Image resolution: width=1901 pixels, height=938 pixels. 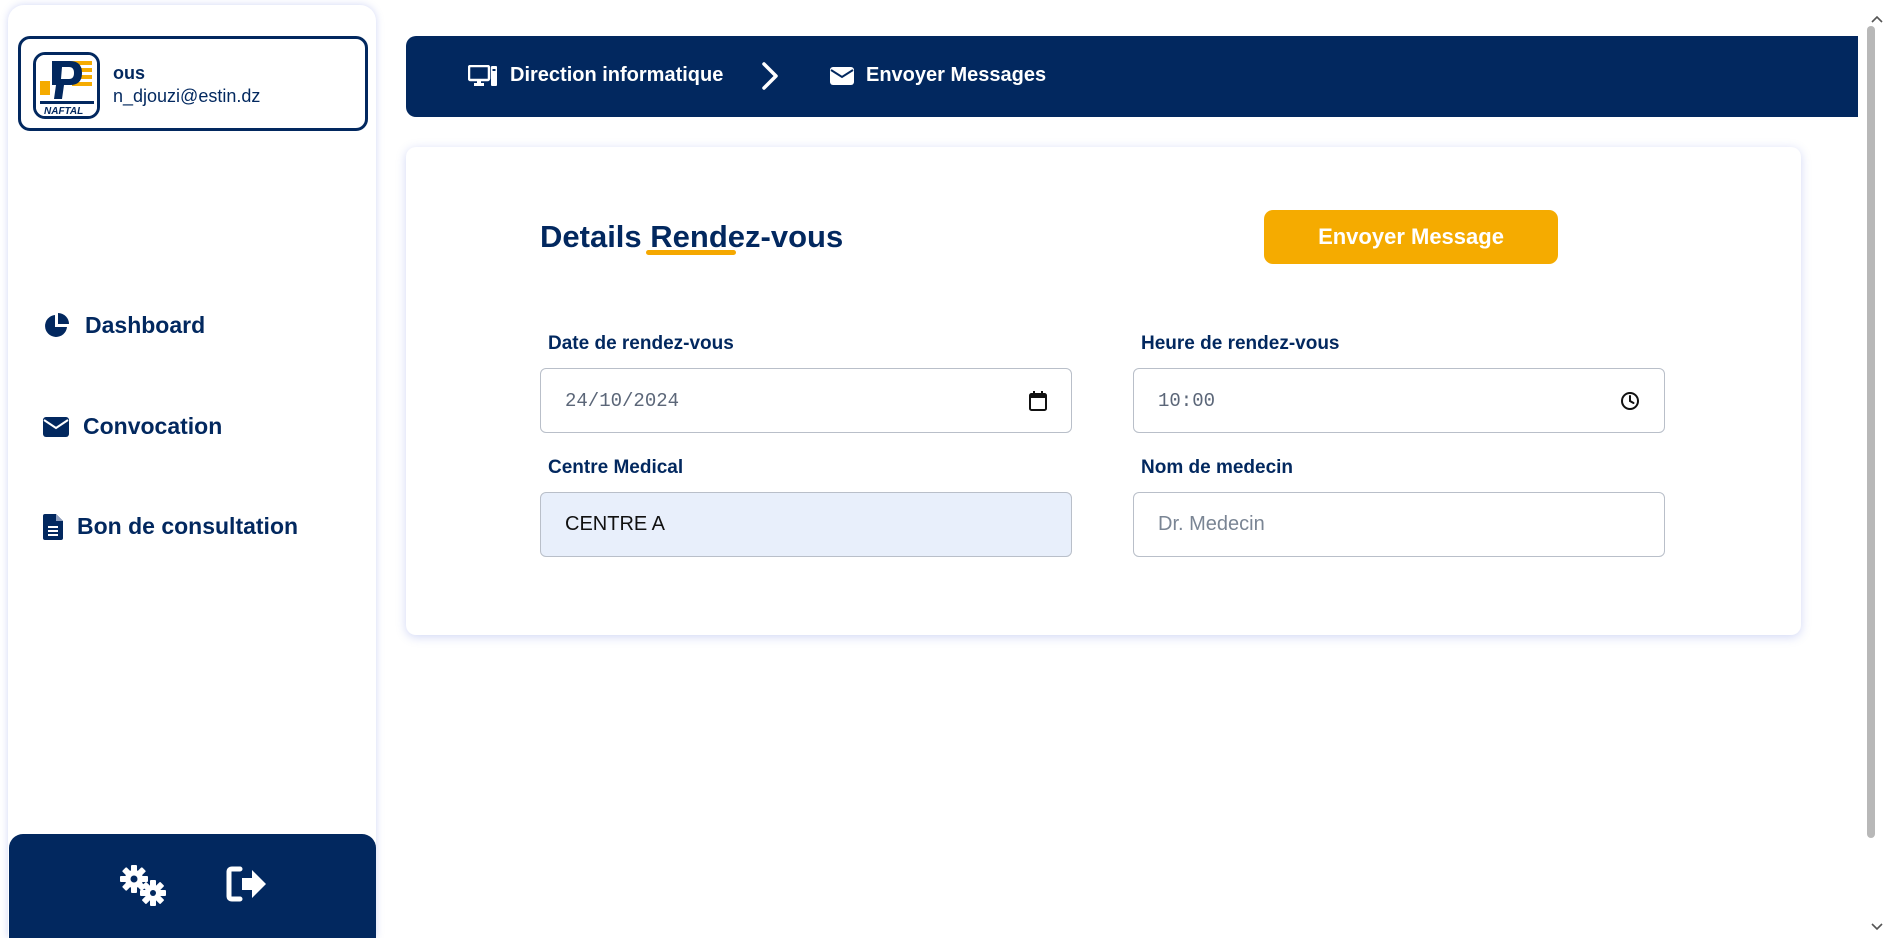 I want to click on profile-name: ous, so click(x=129, y=73).